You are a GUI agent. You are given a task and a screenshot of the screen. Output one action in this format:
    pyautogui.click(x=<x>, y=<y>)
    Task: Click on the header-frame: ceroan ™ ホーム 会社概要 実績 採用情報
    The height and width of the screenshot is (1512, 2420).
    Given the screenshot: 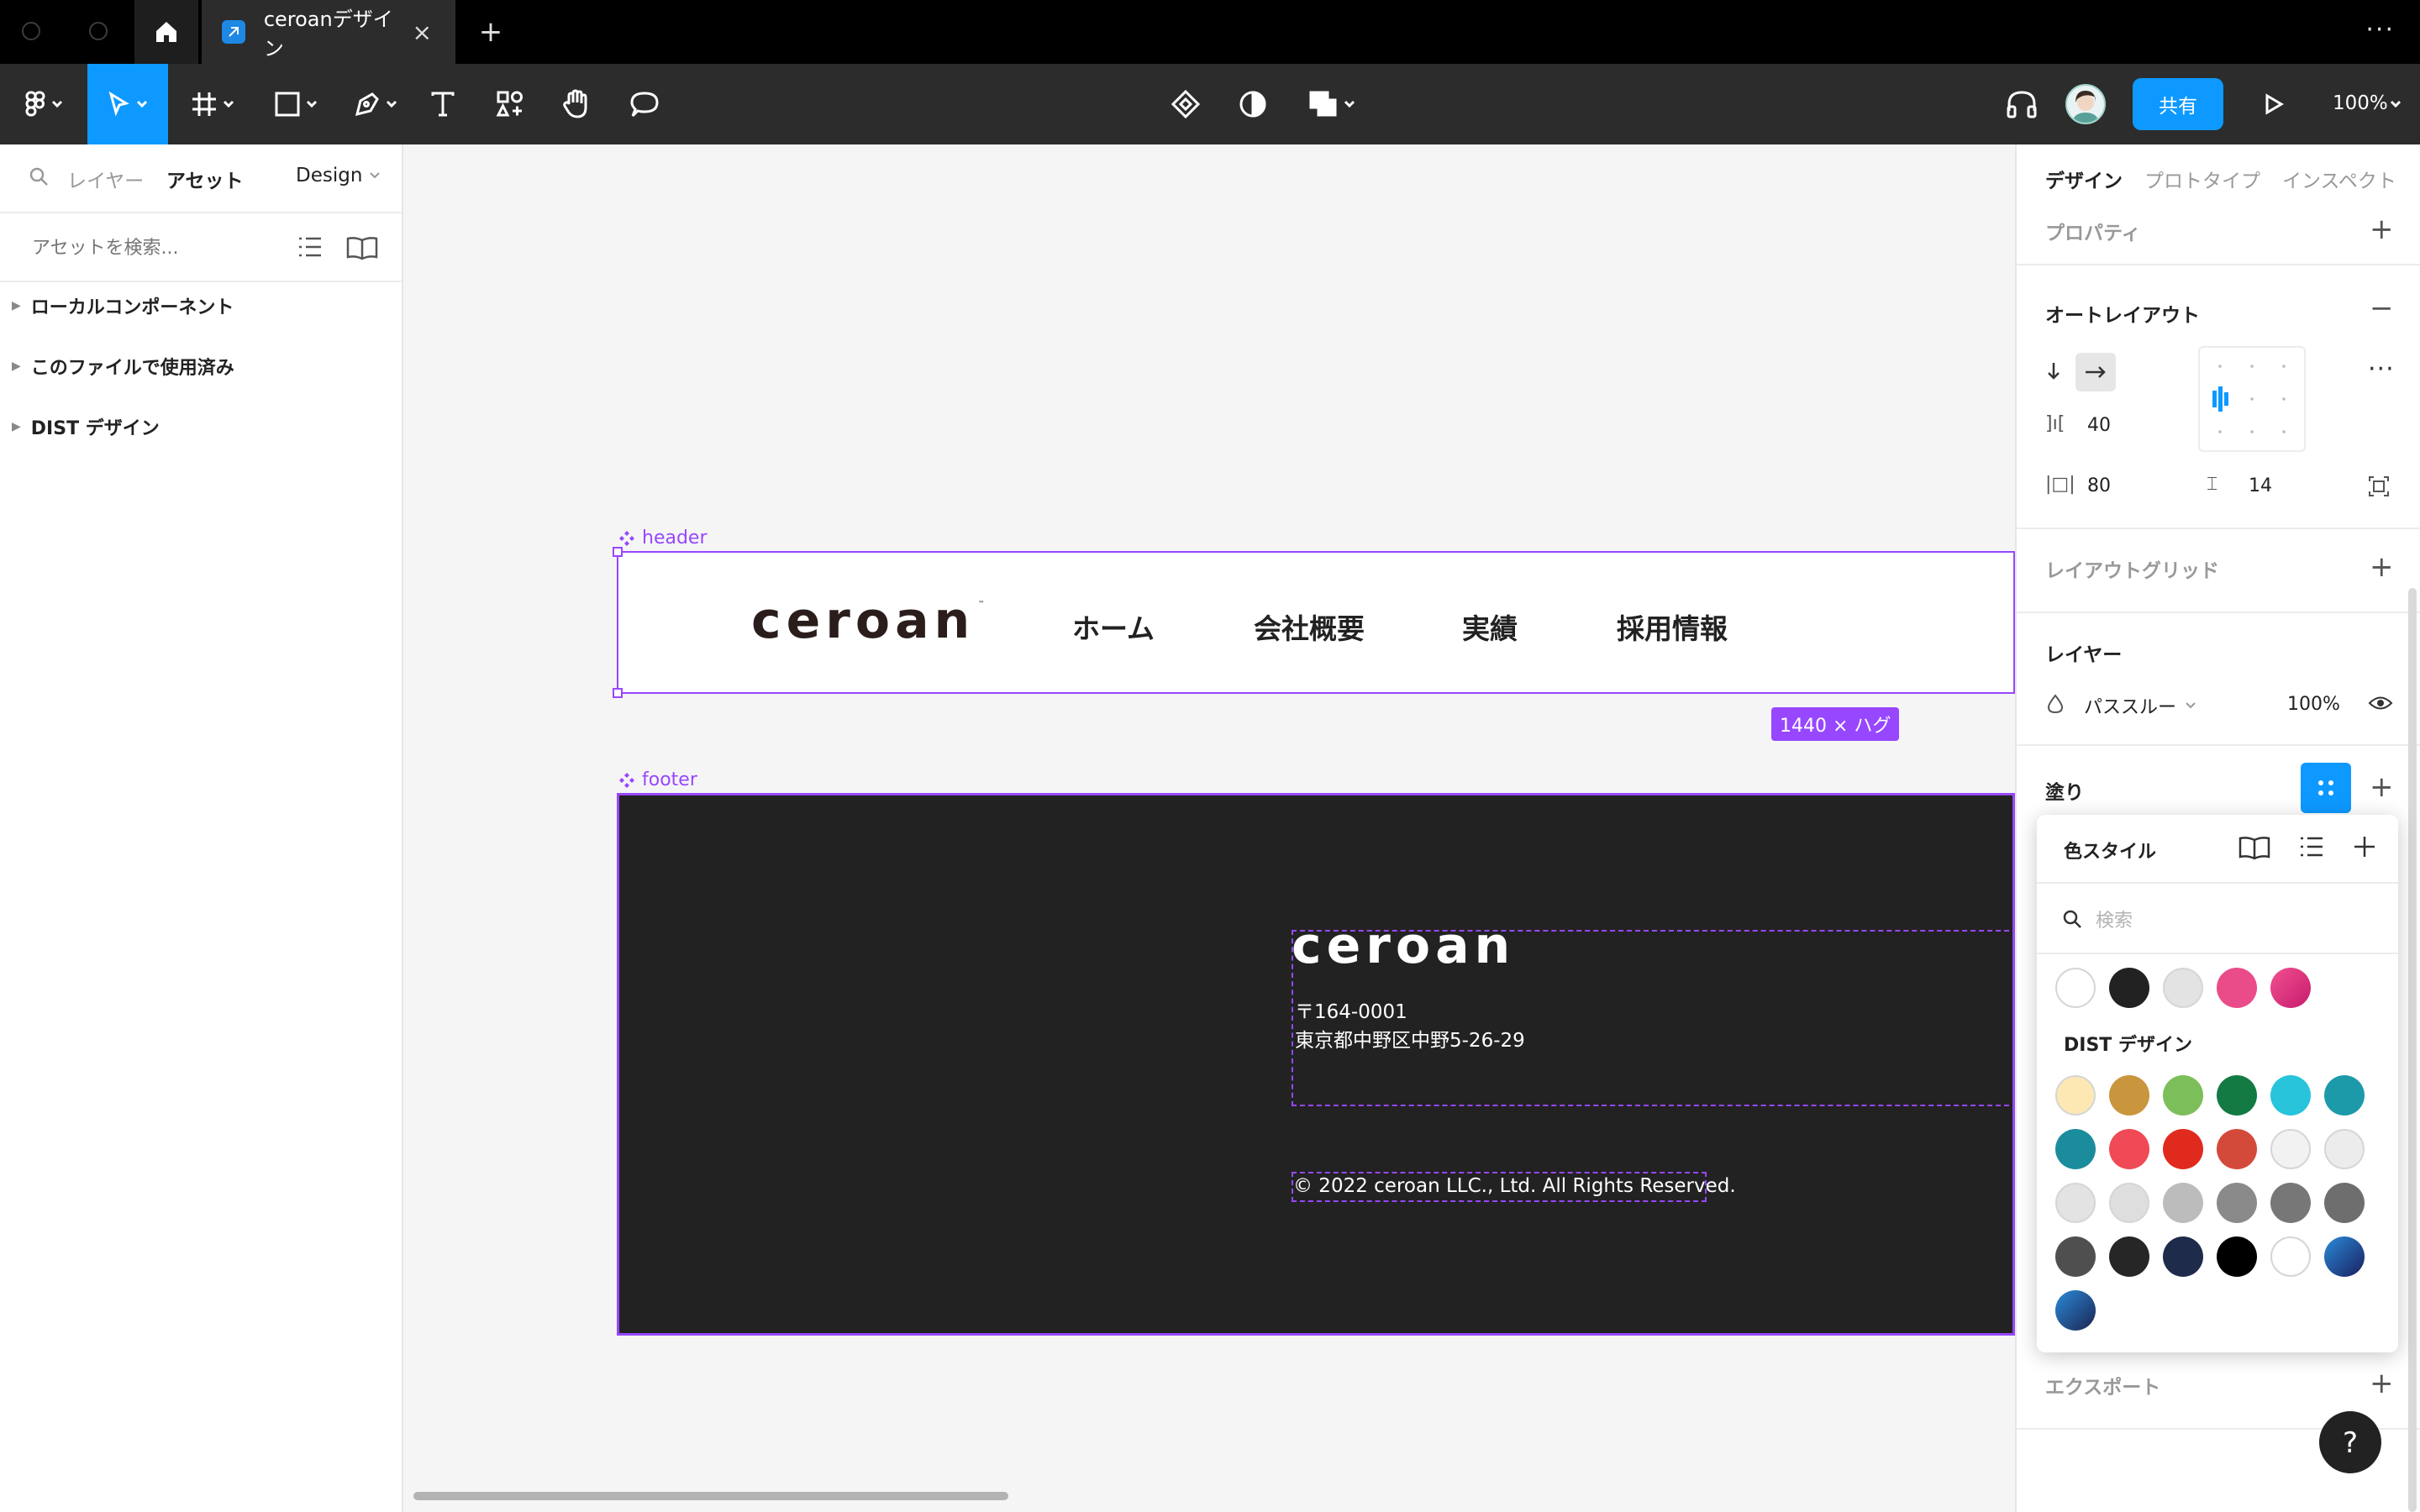 What is the action you would take?
    pyautogui.click(x=1316, y=622)
    